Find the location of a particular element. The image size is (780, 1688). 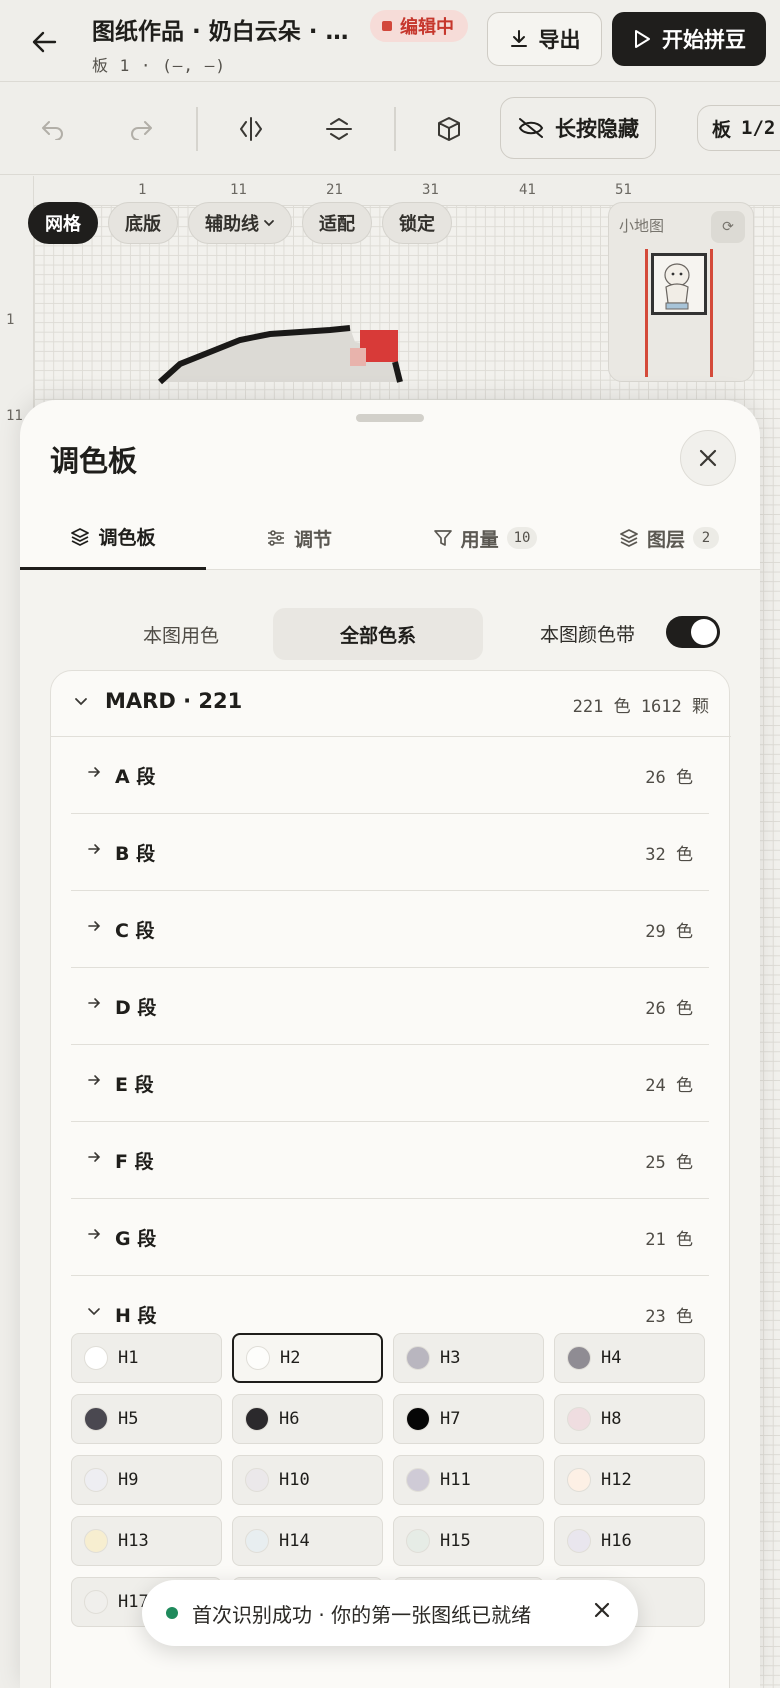

hide-label: 长按隐藏 is located at coordinates (597, 129).